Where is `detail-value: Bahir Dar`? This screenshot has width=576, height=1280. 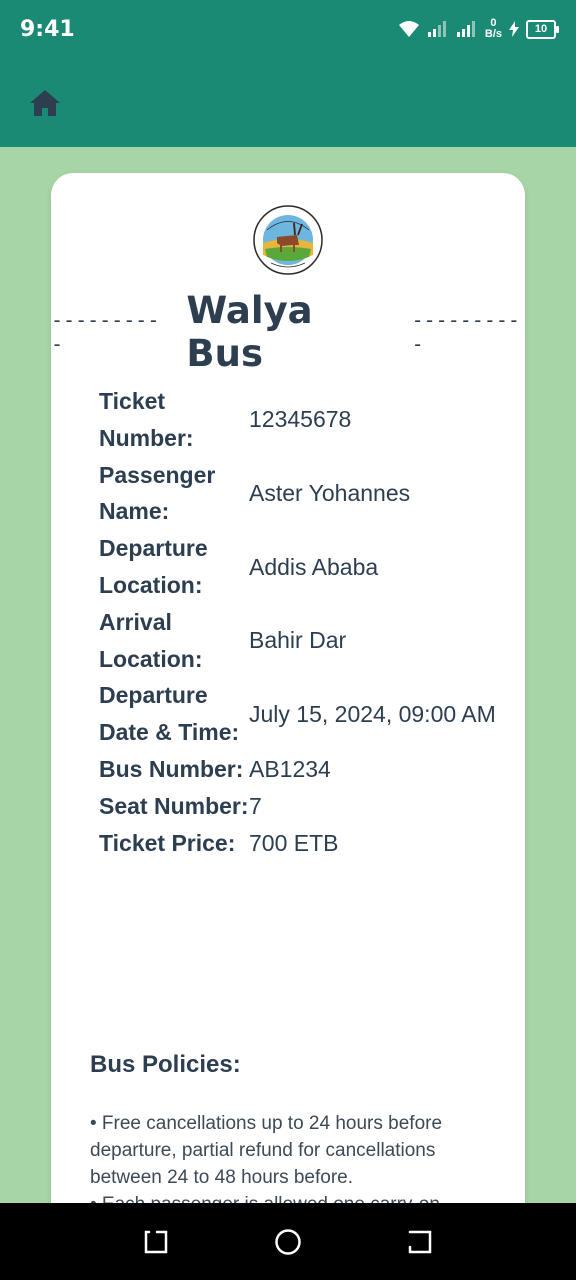 detail-value: Bahir Dar is located at coordinates (298, 640).